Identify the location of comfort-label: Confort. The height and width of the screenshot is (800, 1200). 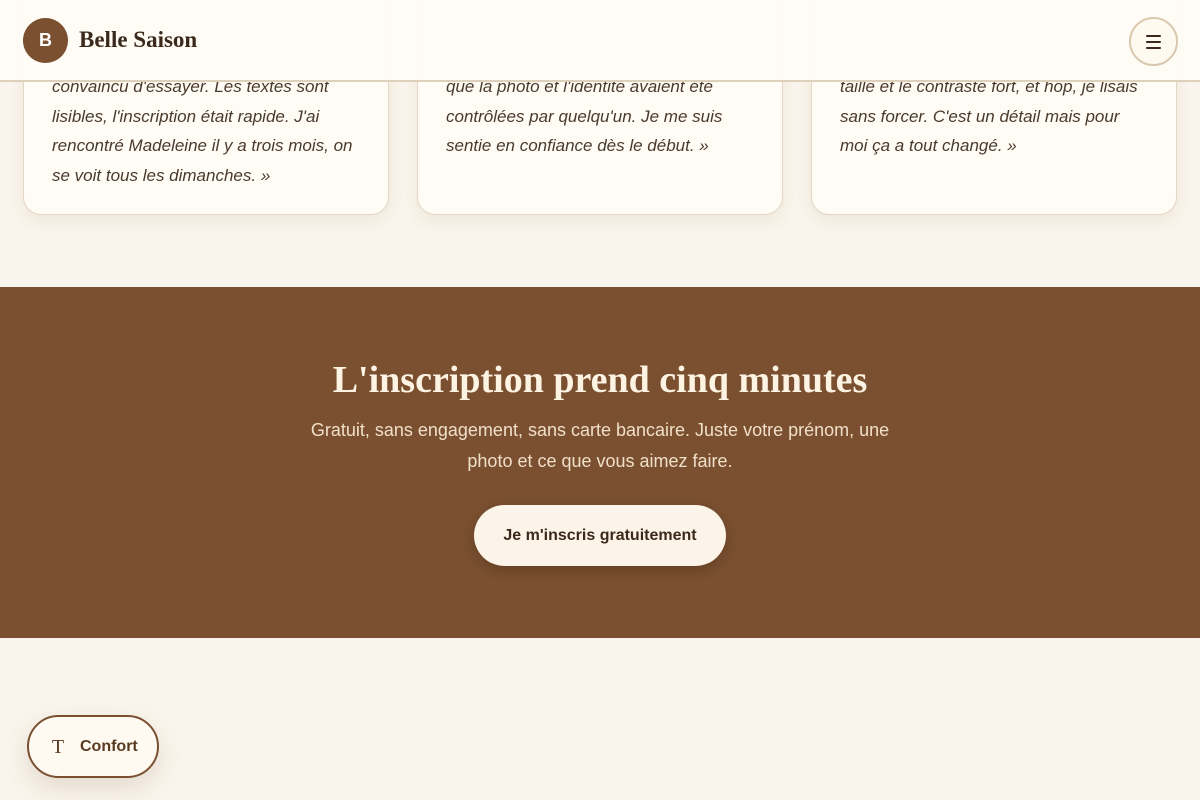
(109, 746).